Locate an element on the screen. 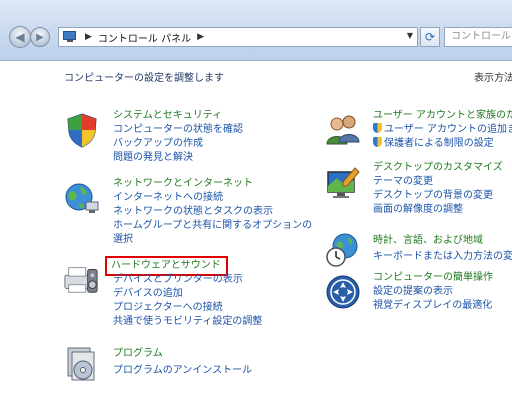  link-homegroup-sharing: ホームグループと共有に関するオプションの選択 is located at coordinates (213, 233).